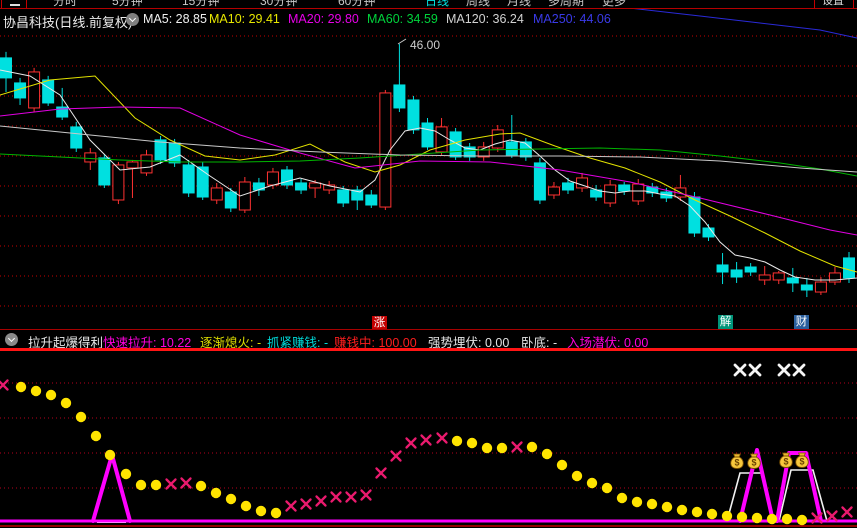 The height and width of the screenshot is (528, 857). What do you see at coordinates (65, 4) in the screenshot?
I see `tab-period-分时: 分时` at bounding box center [65, 4].